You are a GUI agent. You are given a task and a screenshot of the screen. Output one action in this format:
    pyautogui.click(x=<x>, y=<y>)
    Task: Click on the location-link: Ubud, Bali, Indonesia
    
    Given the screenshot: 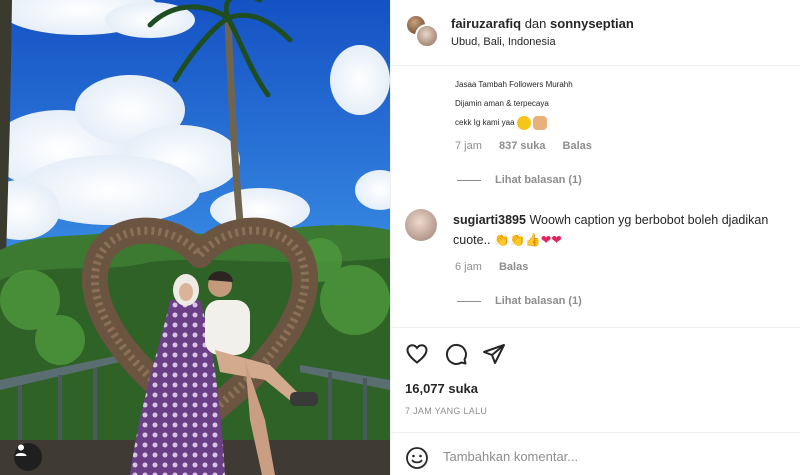 What is the action you would take?
    pyautogui.click(x=503, y=42)
    